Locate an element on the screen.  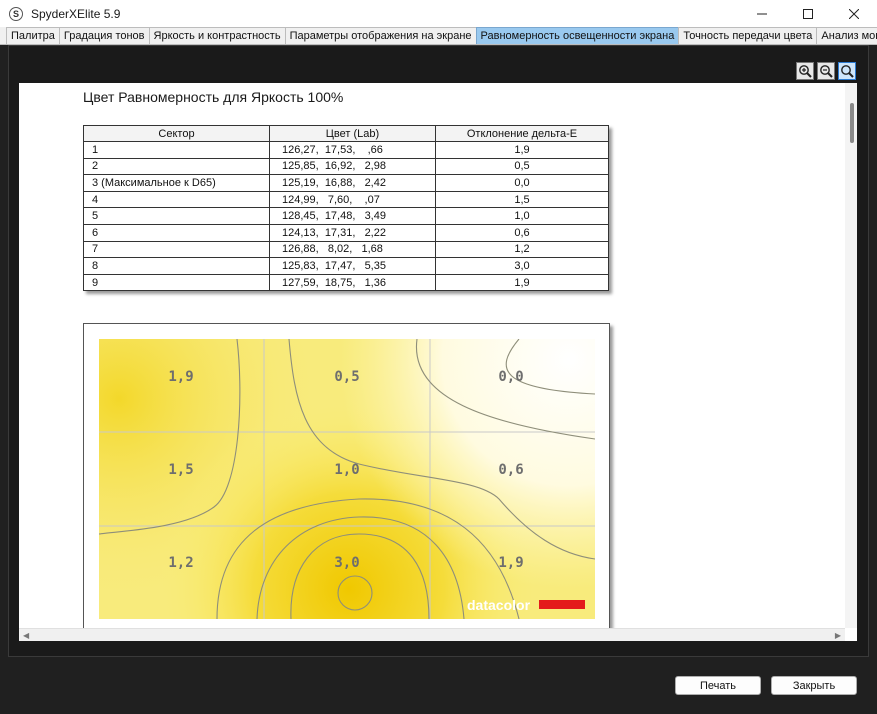
cell-sector: 1 is located at coordinates (176, 150).